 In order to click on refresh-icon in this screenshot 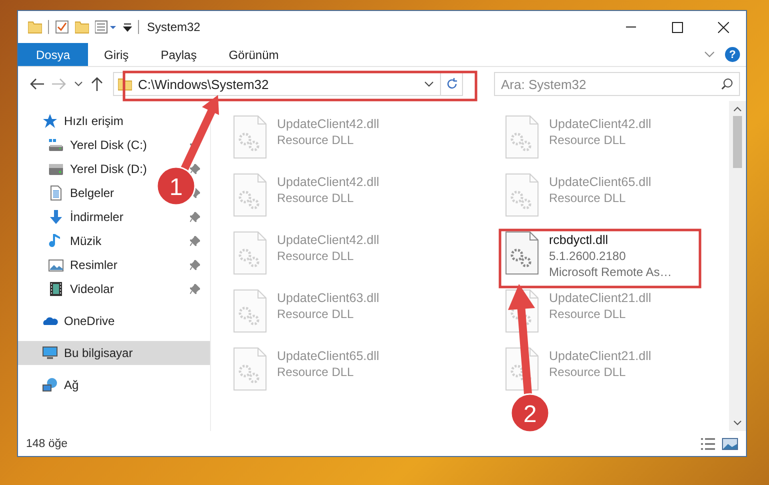, I will do `click(452, 84)`.